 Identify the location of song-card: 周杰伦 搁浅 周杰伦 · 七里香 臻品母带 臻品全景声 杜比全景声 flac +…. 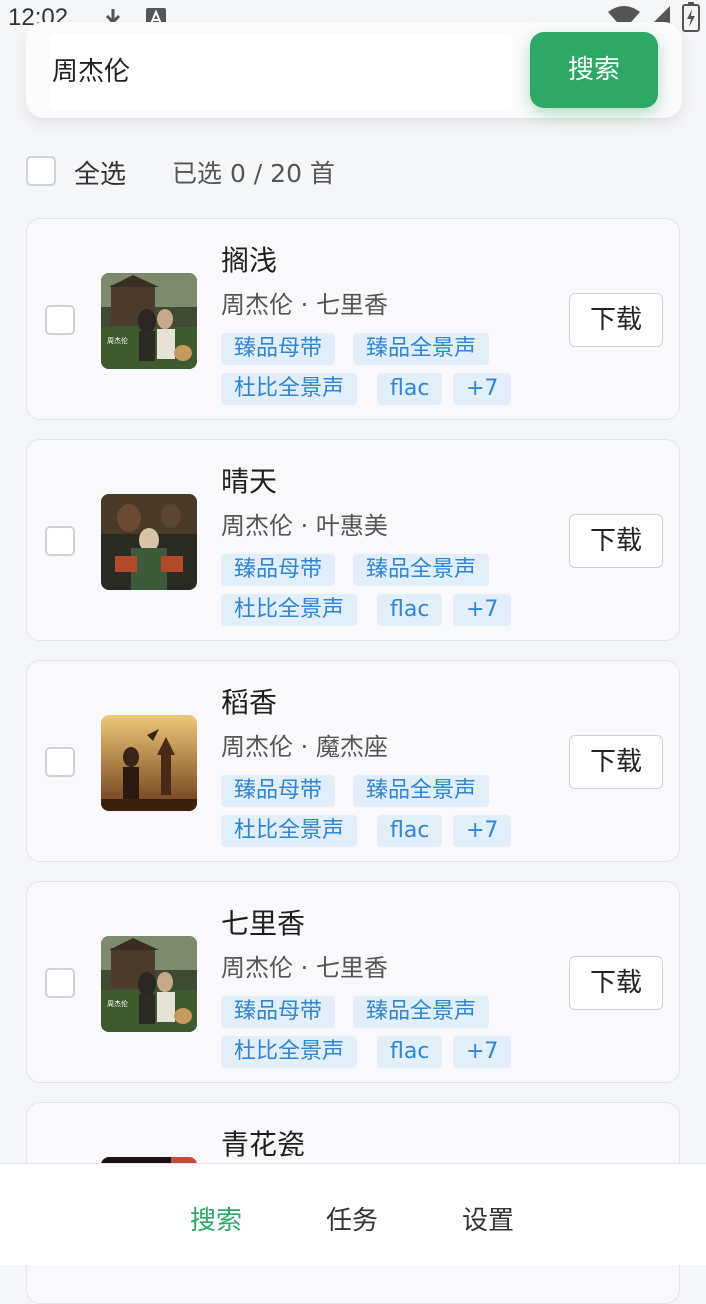
(353, 319).